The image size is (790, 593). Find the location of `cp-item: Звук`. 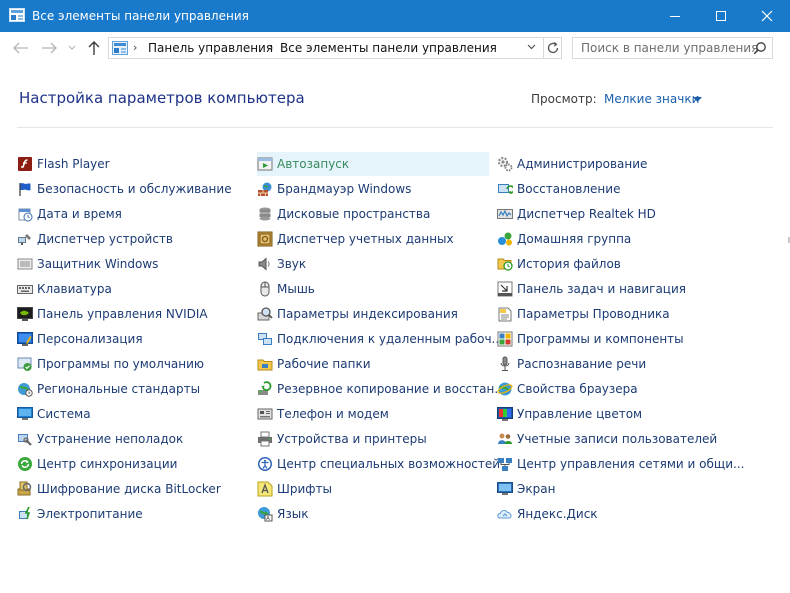

cp-item: Звук is located at coordinates (373, 264).